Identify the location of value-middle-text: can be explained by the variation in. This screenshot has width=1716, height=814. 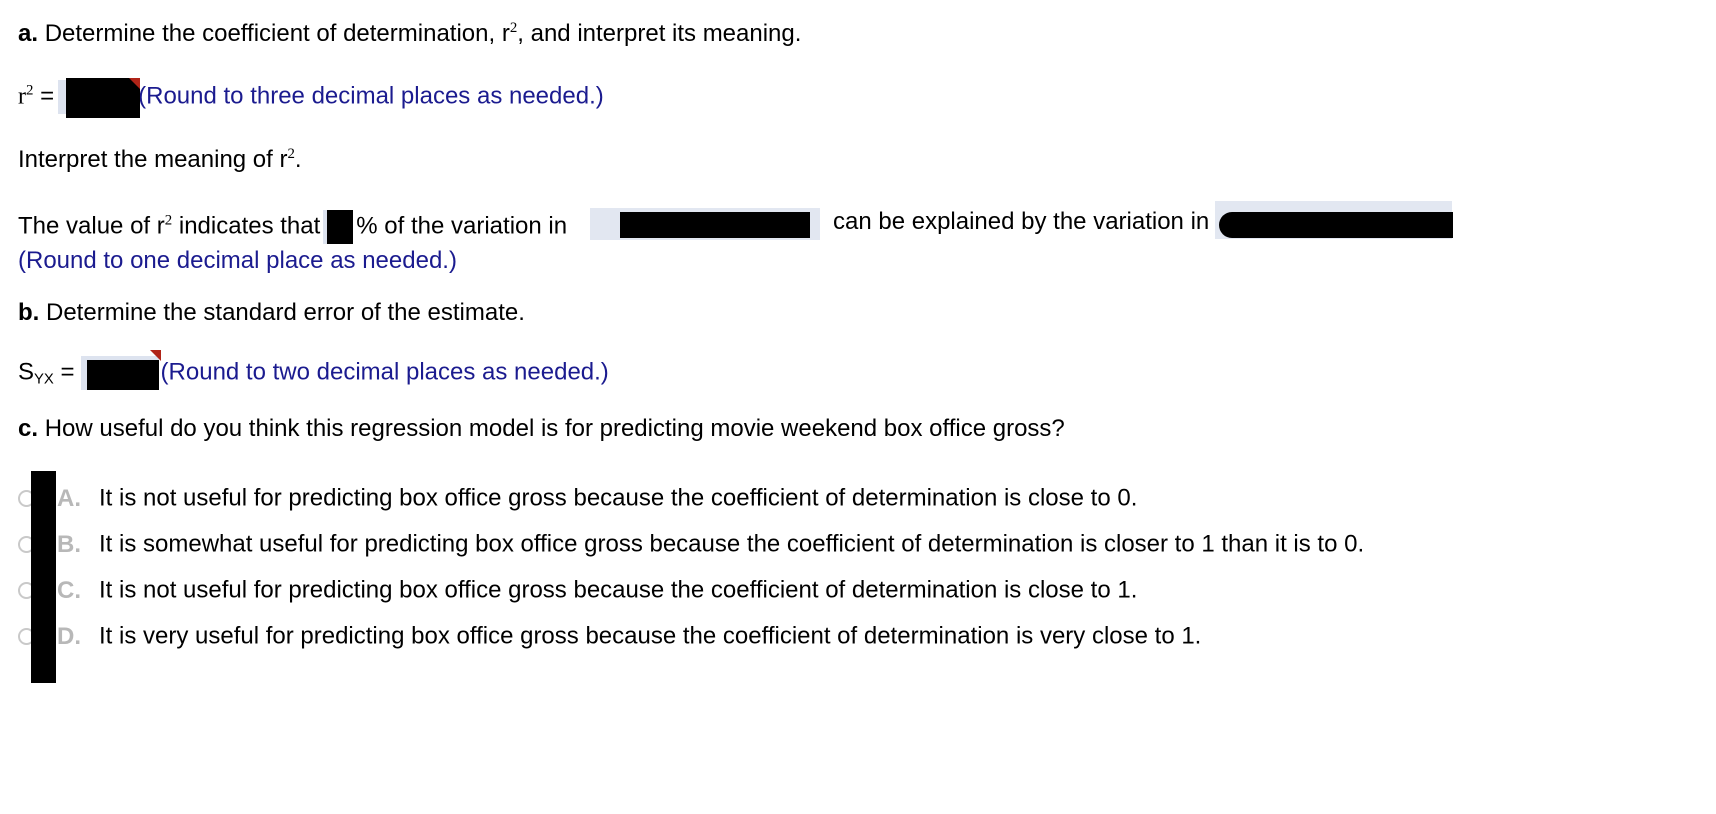
(1021, 221).